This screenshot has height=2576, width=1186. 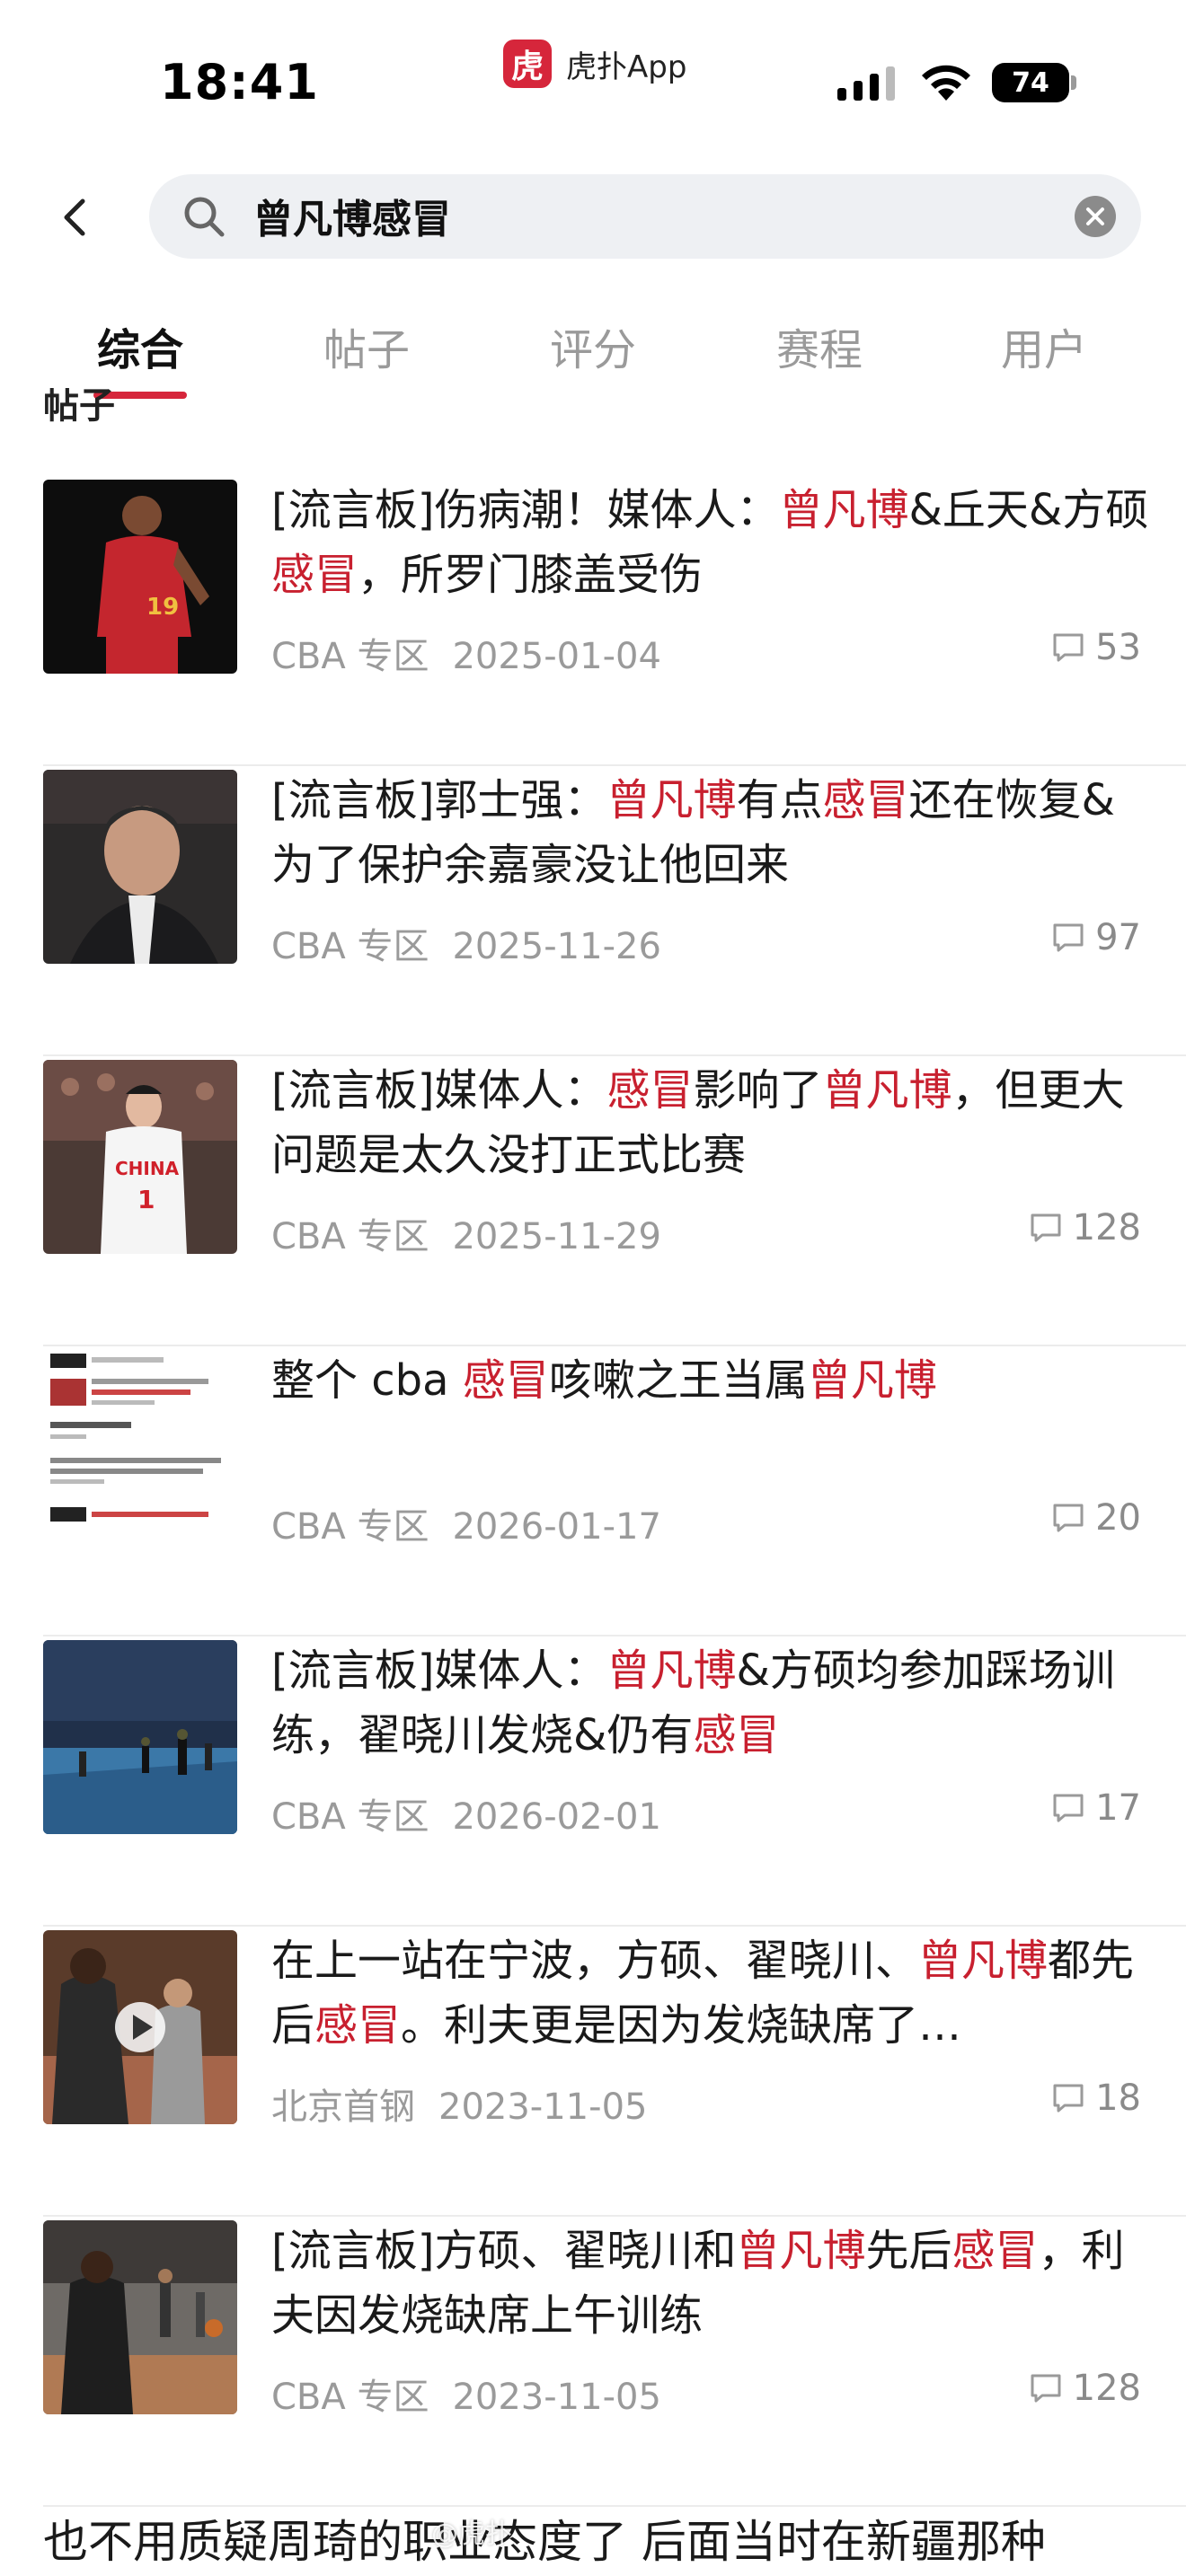 What do you see at coordinates (866, 83) in the screenshot?
I see `cellular-signal-icon` at bounding box center [866, 83].